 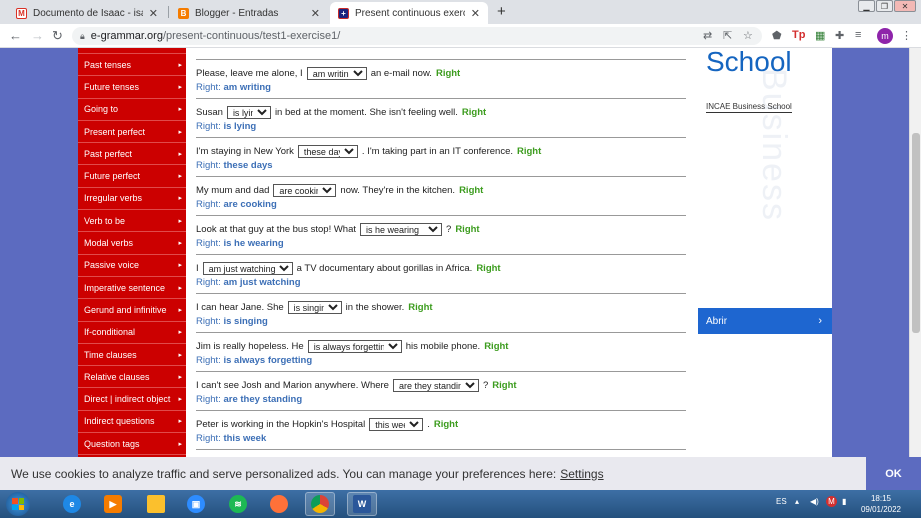 I want to click on volume-icon: ◀), so click(x=814, y=501).